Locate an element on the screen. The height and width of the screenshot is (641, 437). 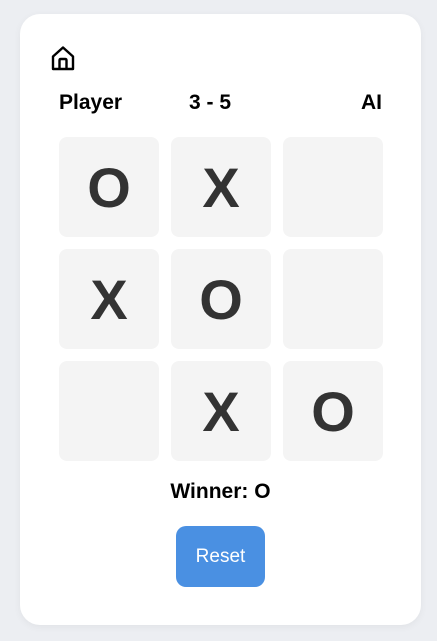
score-value: 3 - 5 is located at coordinates (210, 102).